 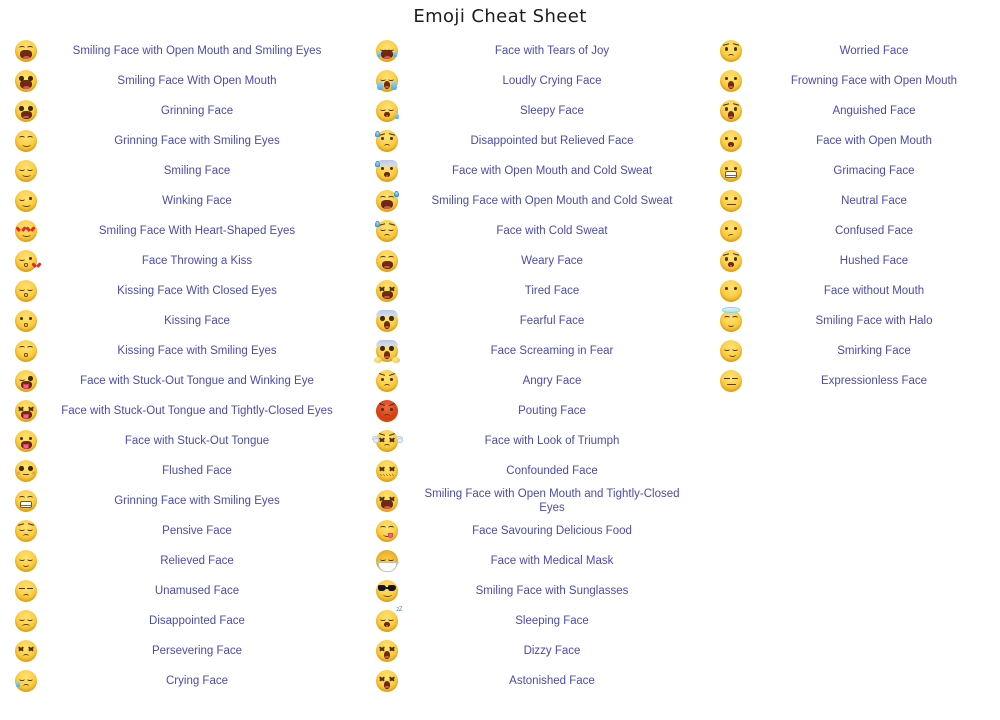 What do you see at coordinates (530, 291) in the screenshot?
I see `emoji-row: Tired Face` at bounding box center [530, 291].